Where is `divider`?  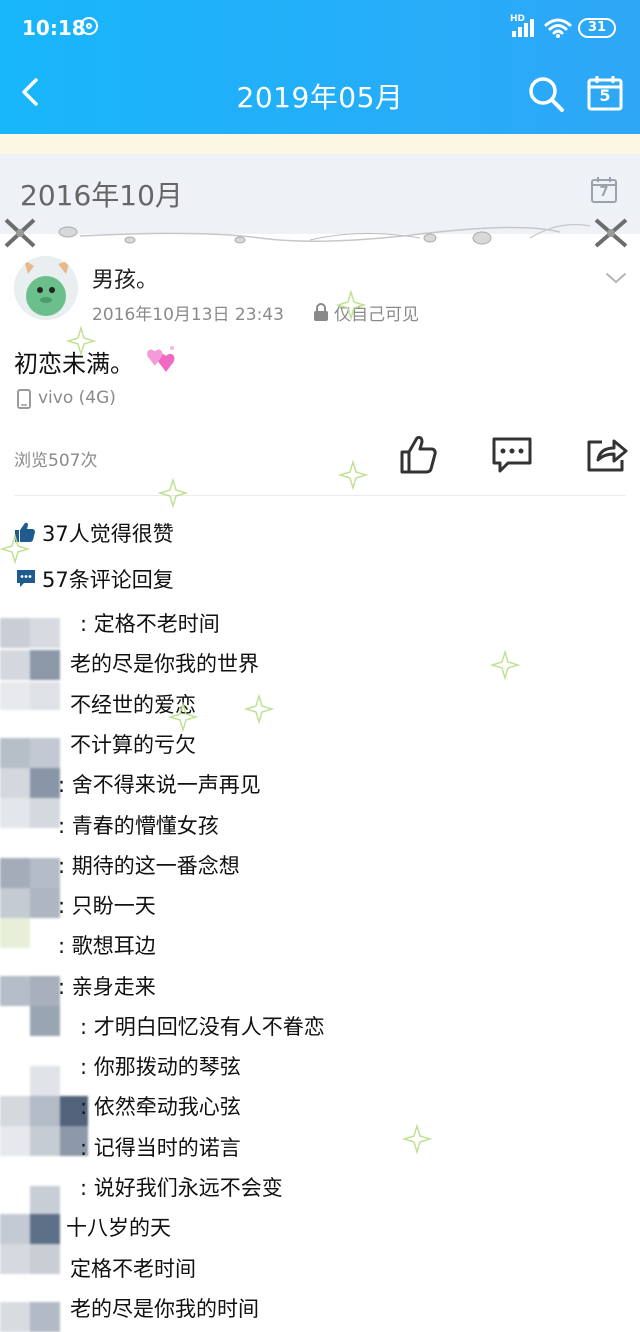 divider is located at coordinates (320, 495).